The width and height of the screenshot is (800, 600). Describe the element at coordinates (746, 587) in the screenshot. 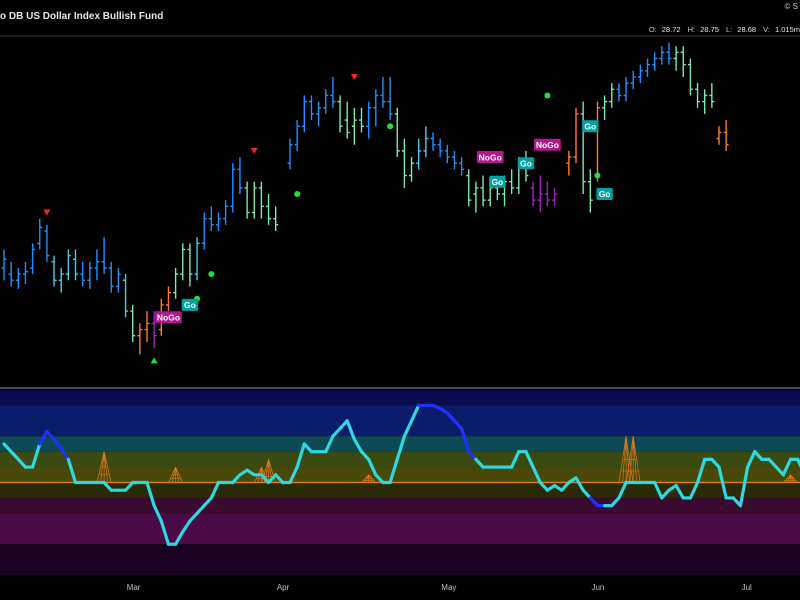

I see `month-tick-label: Jul` at that location.